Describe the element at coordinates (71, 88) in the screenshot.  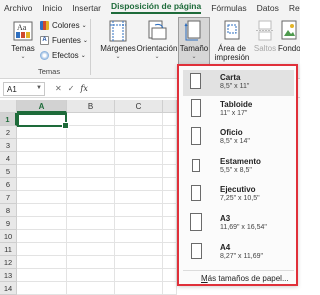
I see `enter-icon: ✓` at that location.